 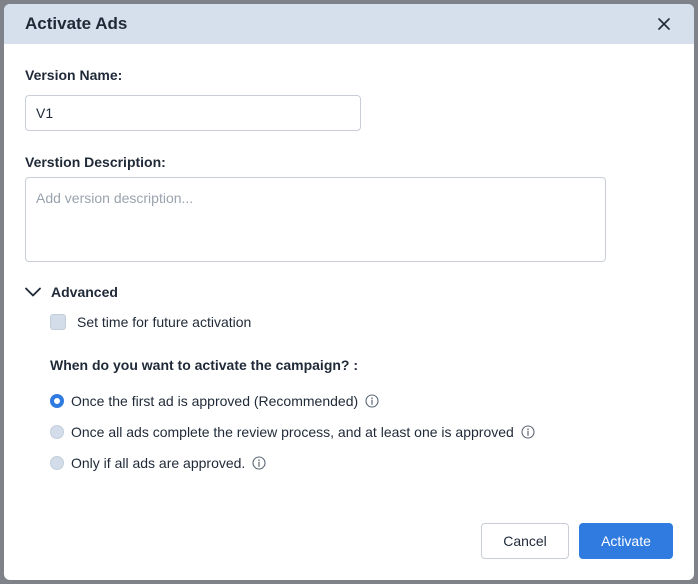 I want to click on radio-button-all-reviewed, so click(x=57, y=432).